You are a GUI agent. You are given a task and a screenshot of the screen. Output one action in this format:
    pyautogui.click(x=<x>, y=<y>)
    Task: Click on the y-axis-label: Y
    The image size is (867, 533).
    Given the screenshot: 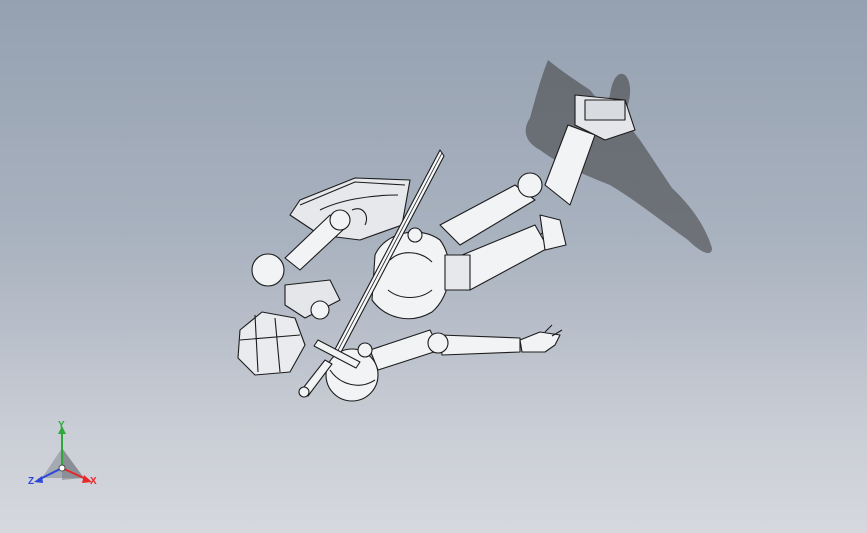 What is the action you would take?
    pyautogui.click(x=61, y=425)
    